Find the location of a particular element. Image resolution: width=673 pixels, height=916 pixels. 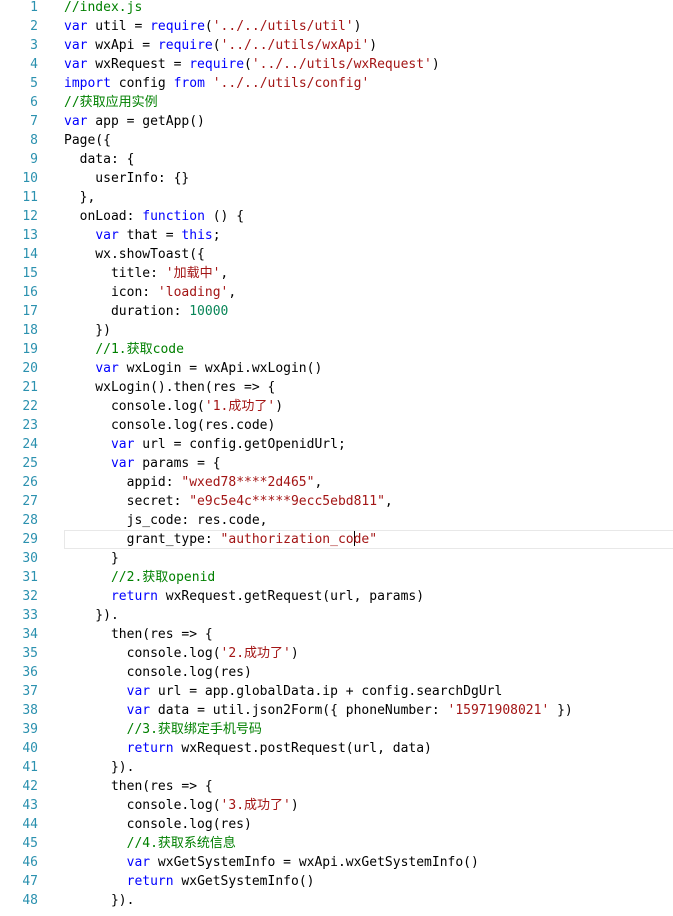

code-text: return wxRequest.postRequest(url, data) is located at coordinates (248, 748).